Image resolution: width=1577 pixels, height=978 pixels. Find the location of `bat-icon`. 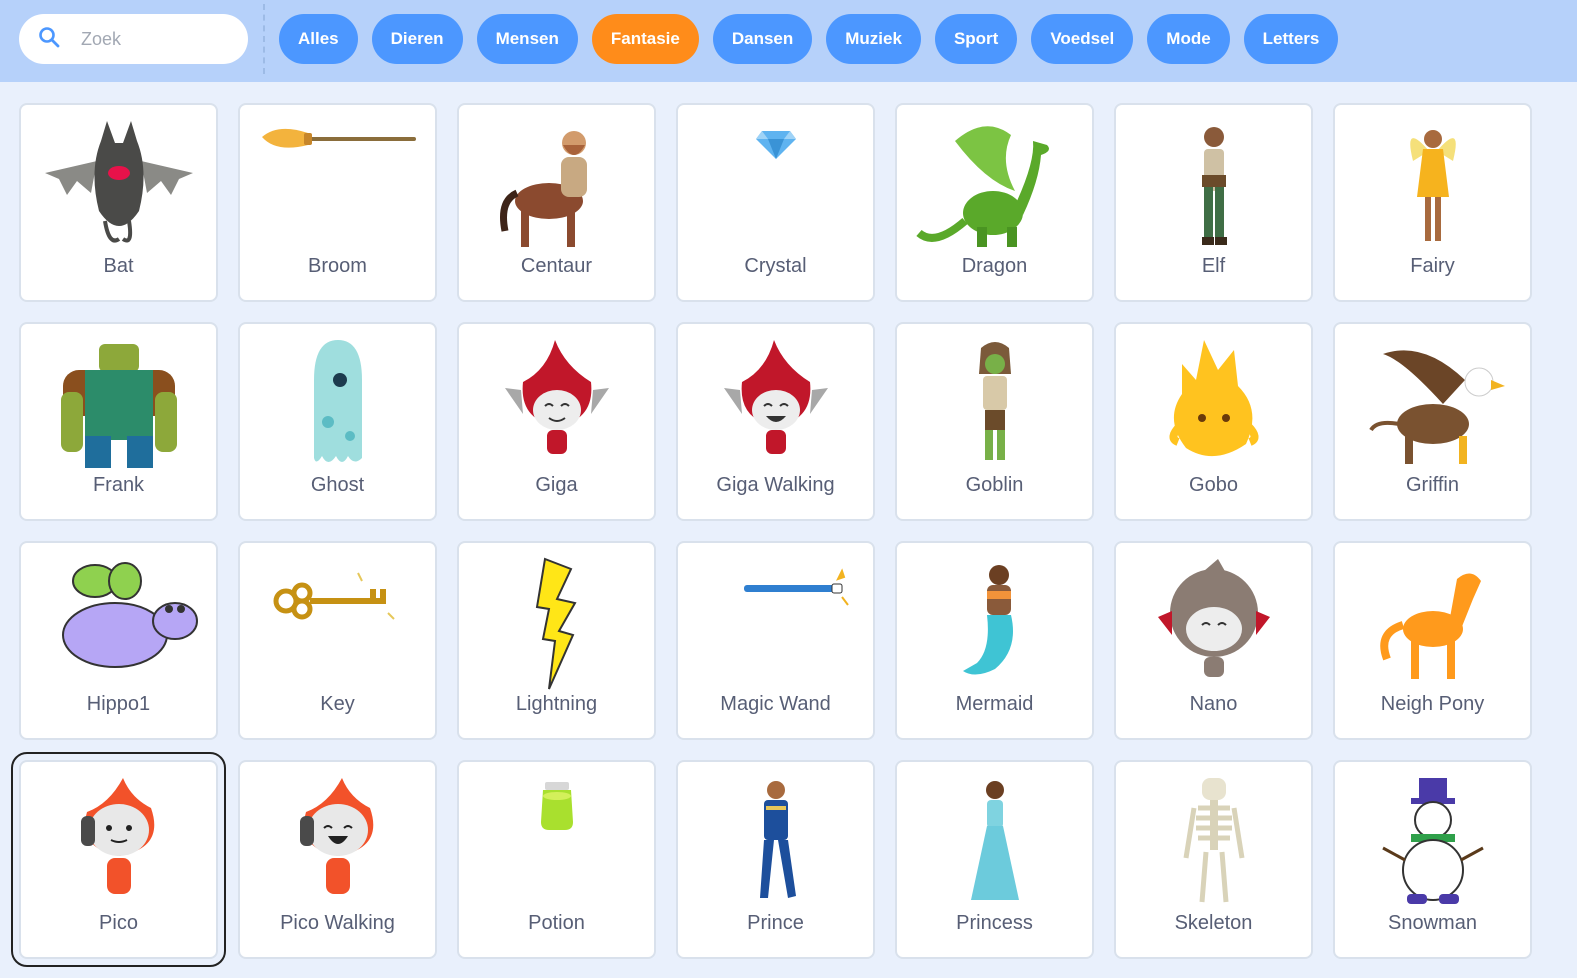

bat-icon is located at coordinates (118, 182).